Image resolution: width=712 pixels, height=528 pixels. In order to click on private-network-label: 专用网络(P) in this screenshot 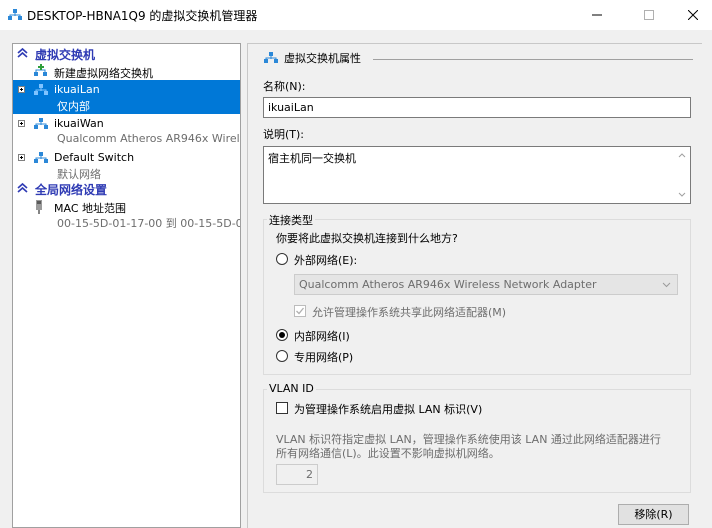, I will do `click(323, 357)`.